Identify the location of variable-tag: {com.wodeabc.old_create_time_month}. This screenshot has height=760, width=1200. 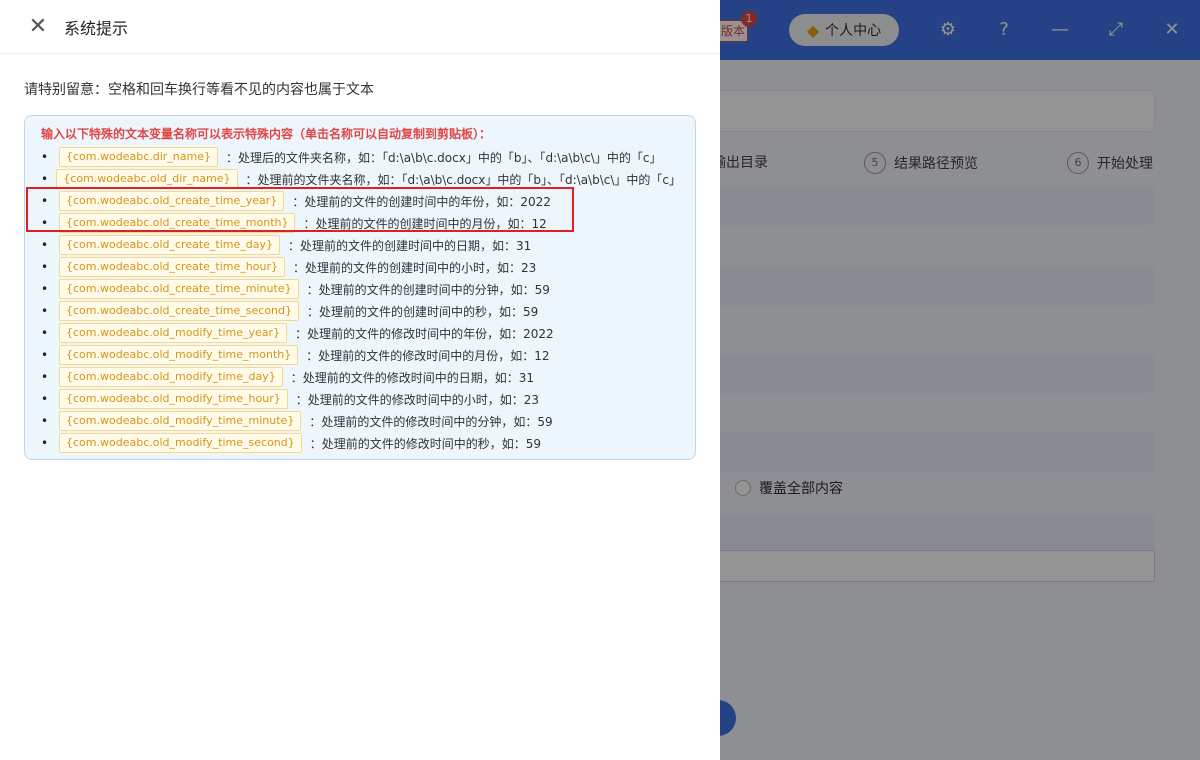
(177, 223).